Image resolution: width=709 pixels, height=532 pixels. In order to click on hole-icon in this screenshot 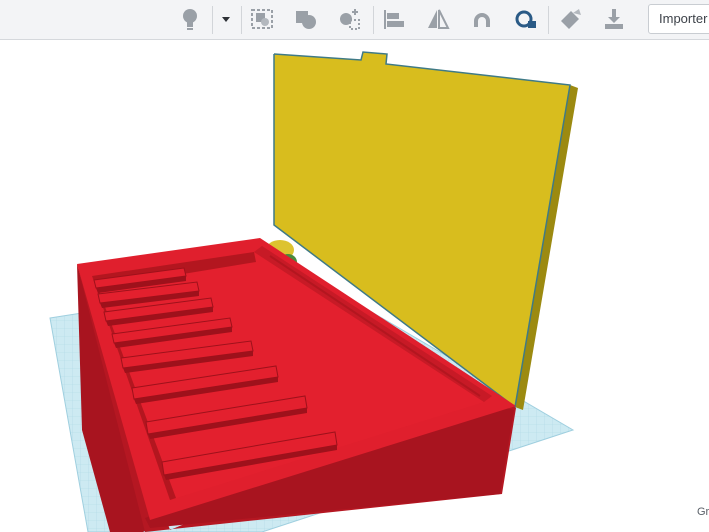, I will do `click(350, 19)`.